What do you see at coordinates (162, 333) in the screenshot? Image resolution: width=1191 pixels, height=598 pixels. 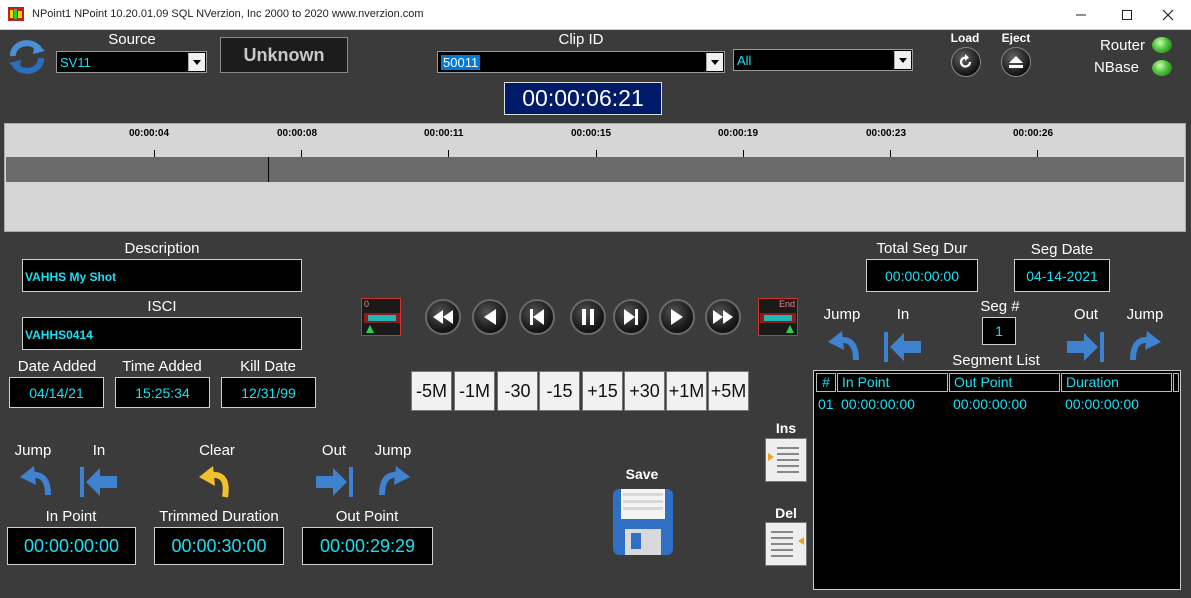 I see `isci-field: VAHHS0414` at bounding box center [162, 333].